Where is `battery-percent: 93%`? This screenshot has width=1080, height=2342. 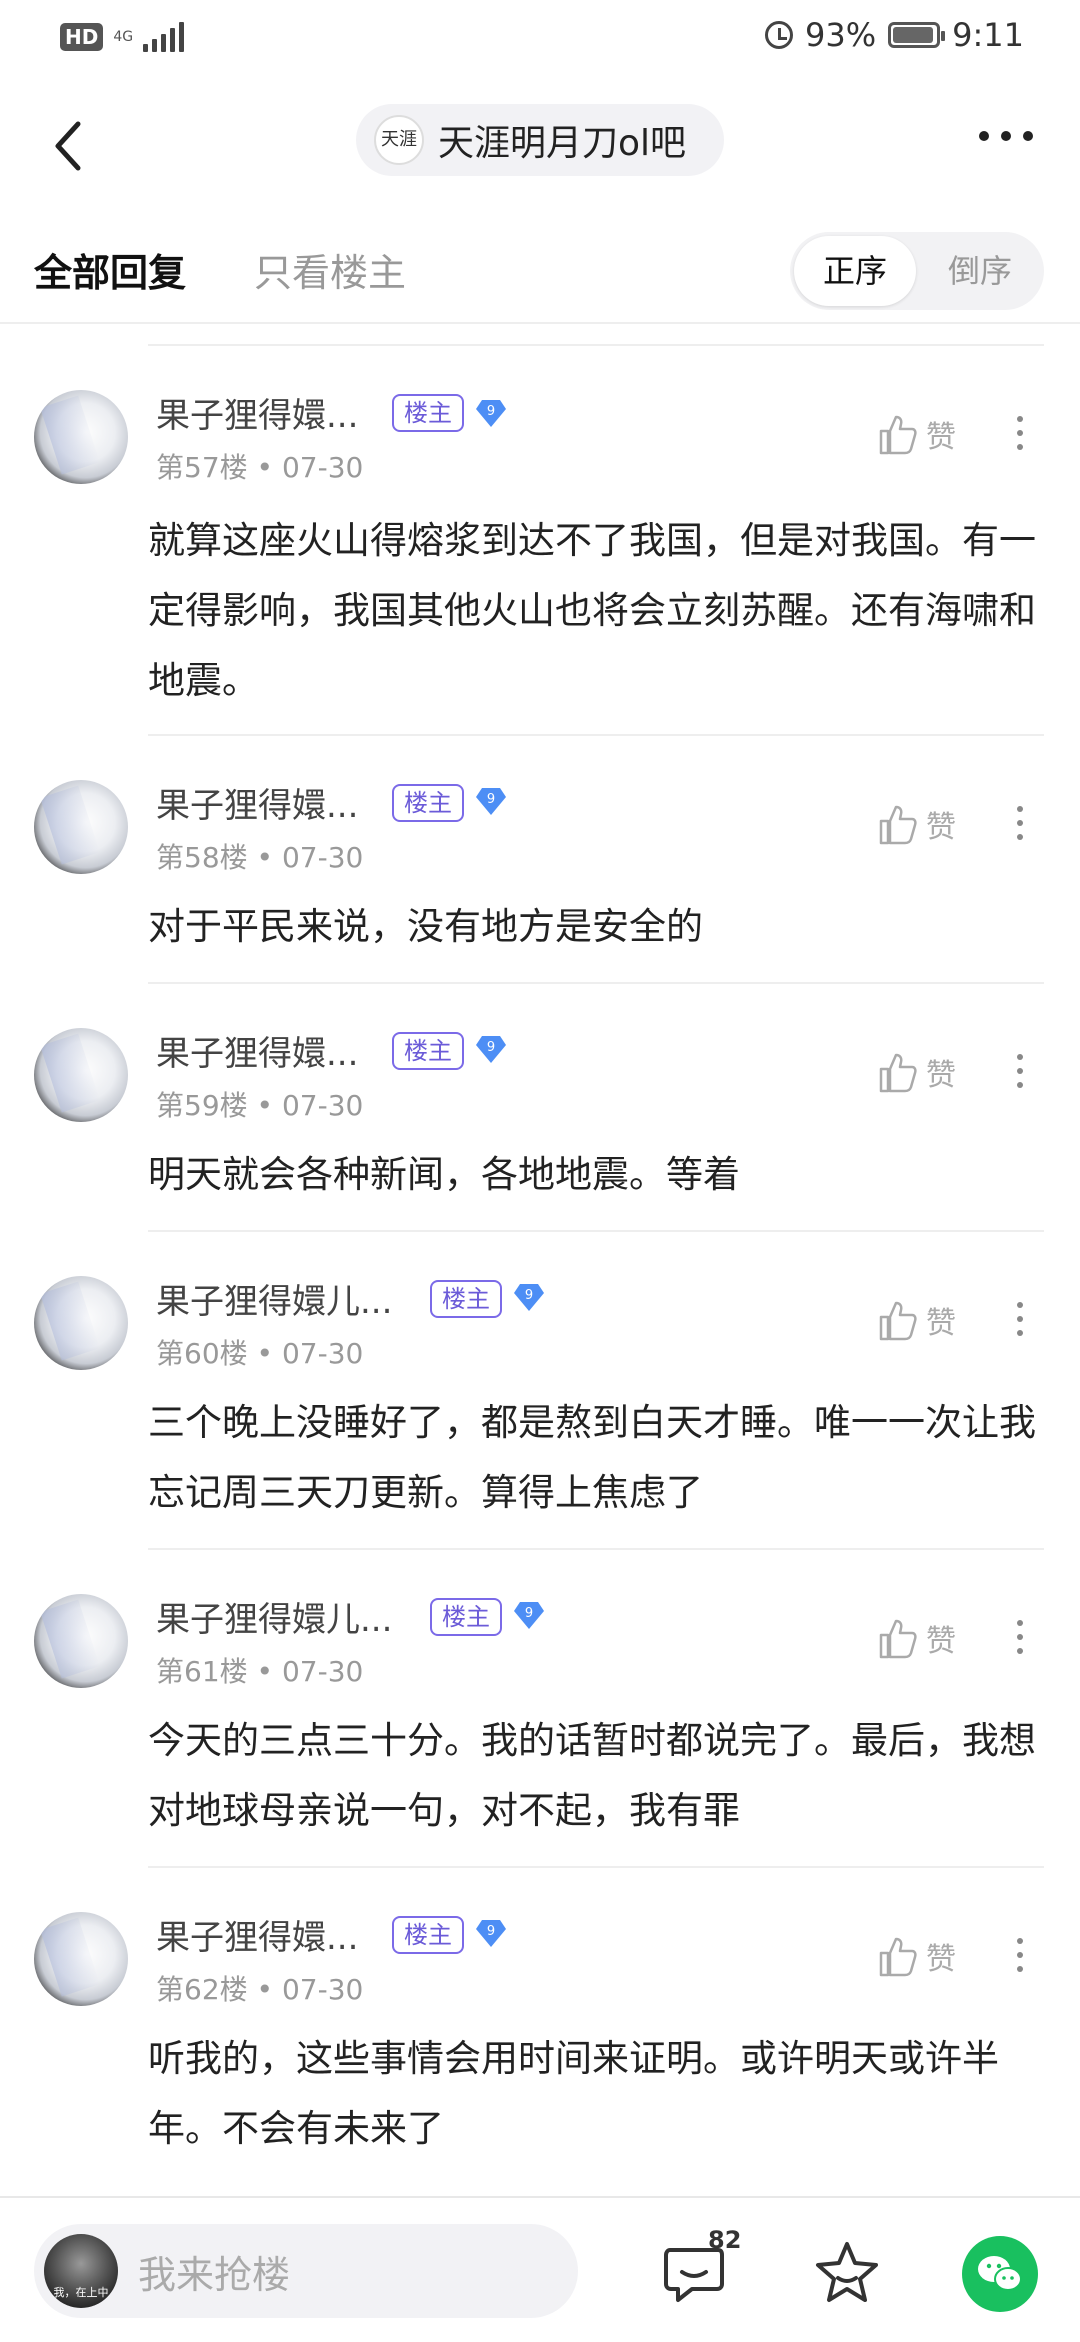
battery-percent: 93% is located at coordinates (841, 35).